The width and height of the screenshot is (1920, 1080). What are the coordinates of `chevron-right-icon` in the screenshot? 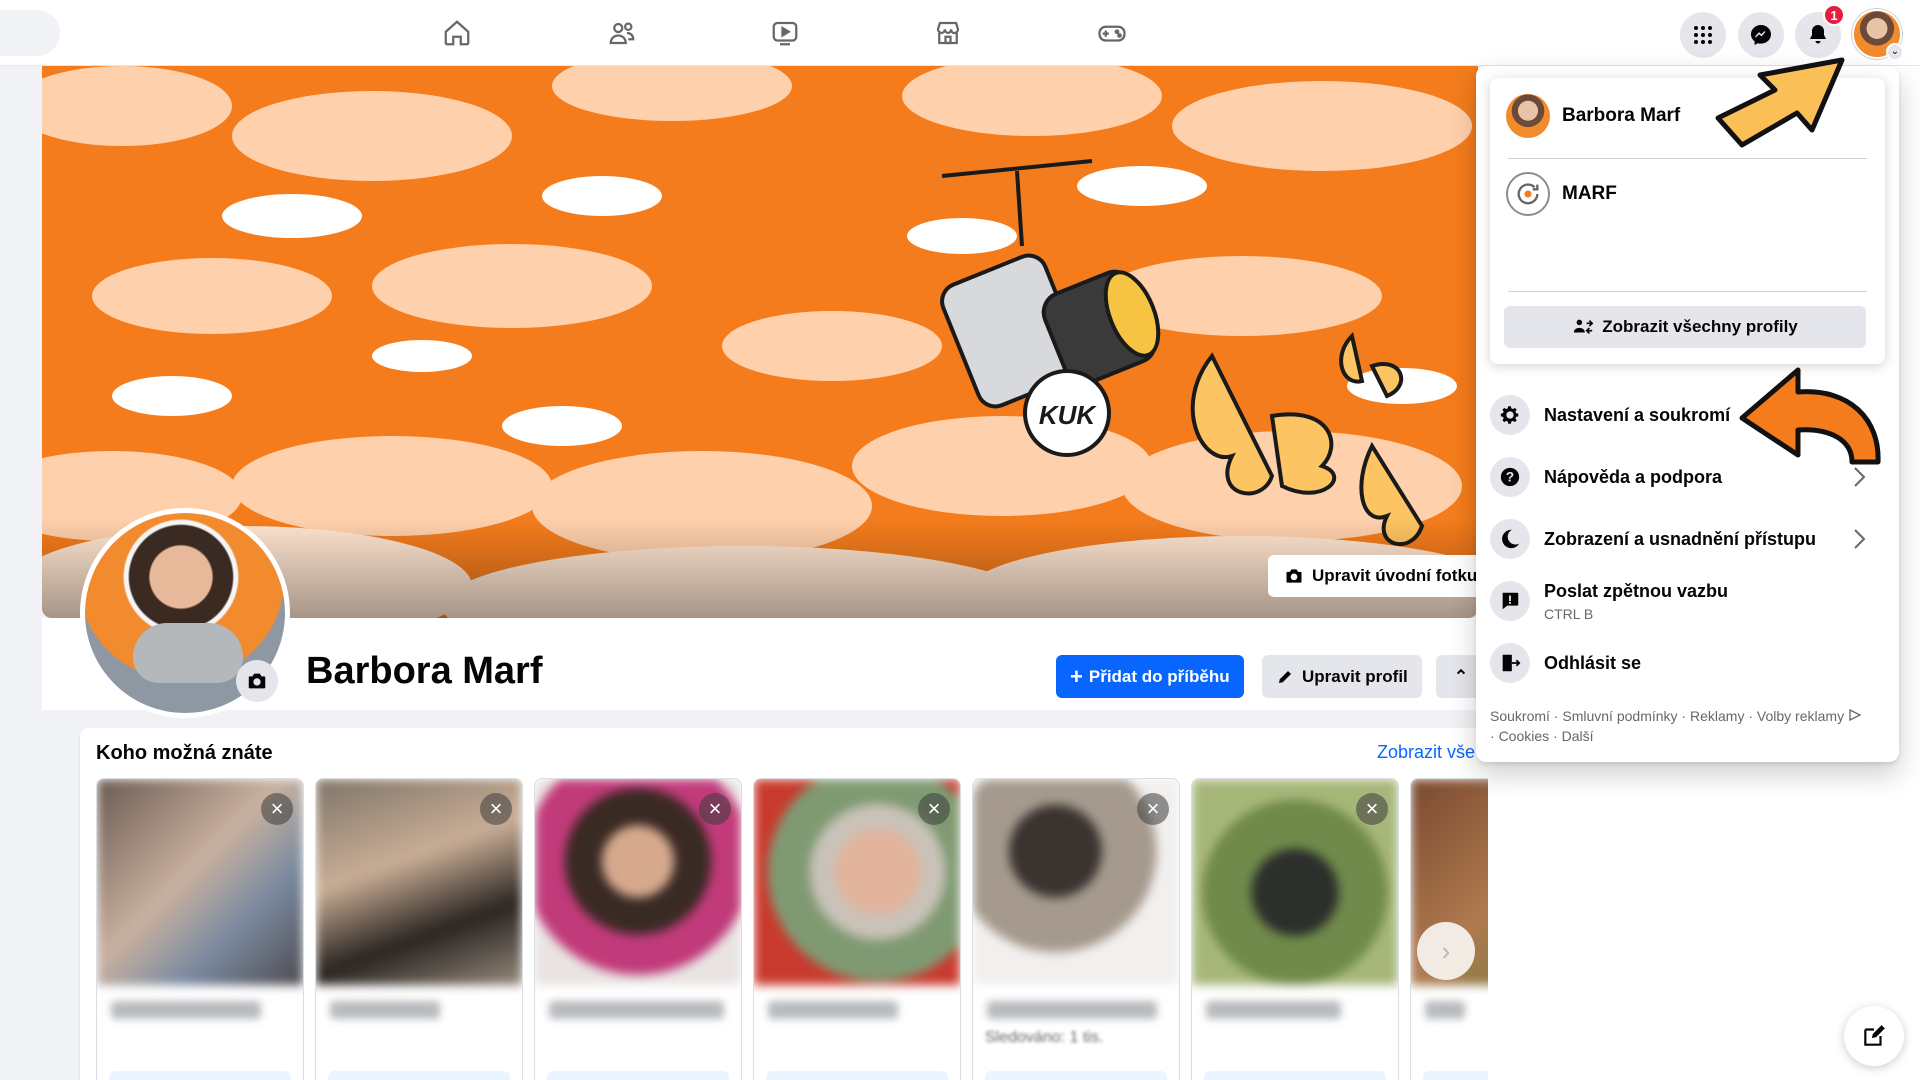 It's located at (1860, 539).